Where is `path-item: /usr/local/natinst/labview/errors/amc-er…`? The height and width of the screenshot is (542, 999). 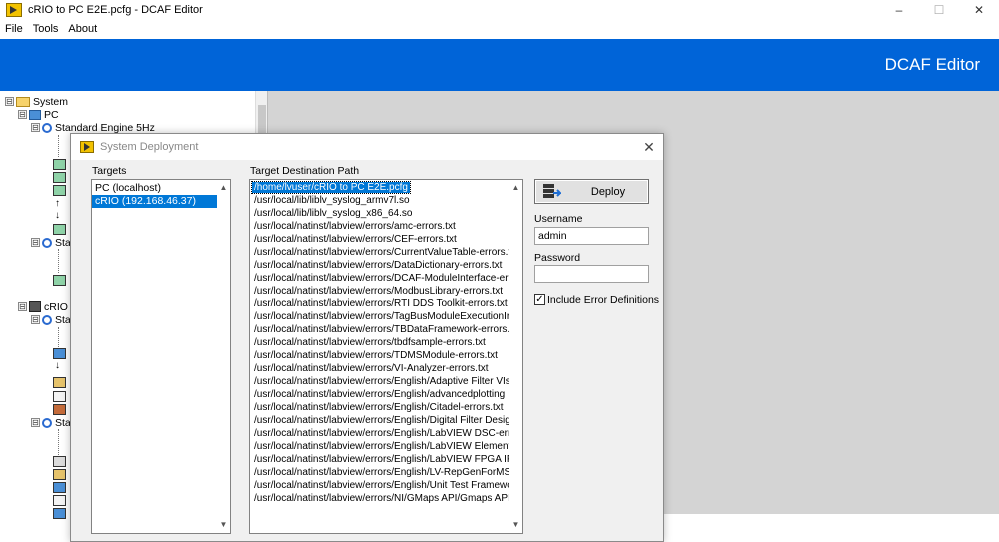
path-item: /usr/local/natinst/labview/errors/amc-er… is located at coordinates (379, 226).